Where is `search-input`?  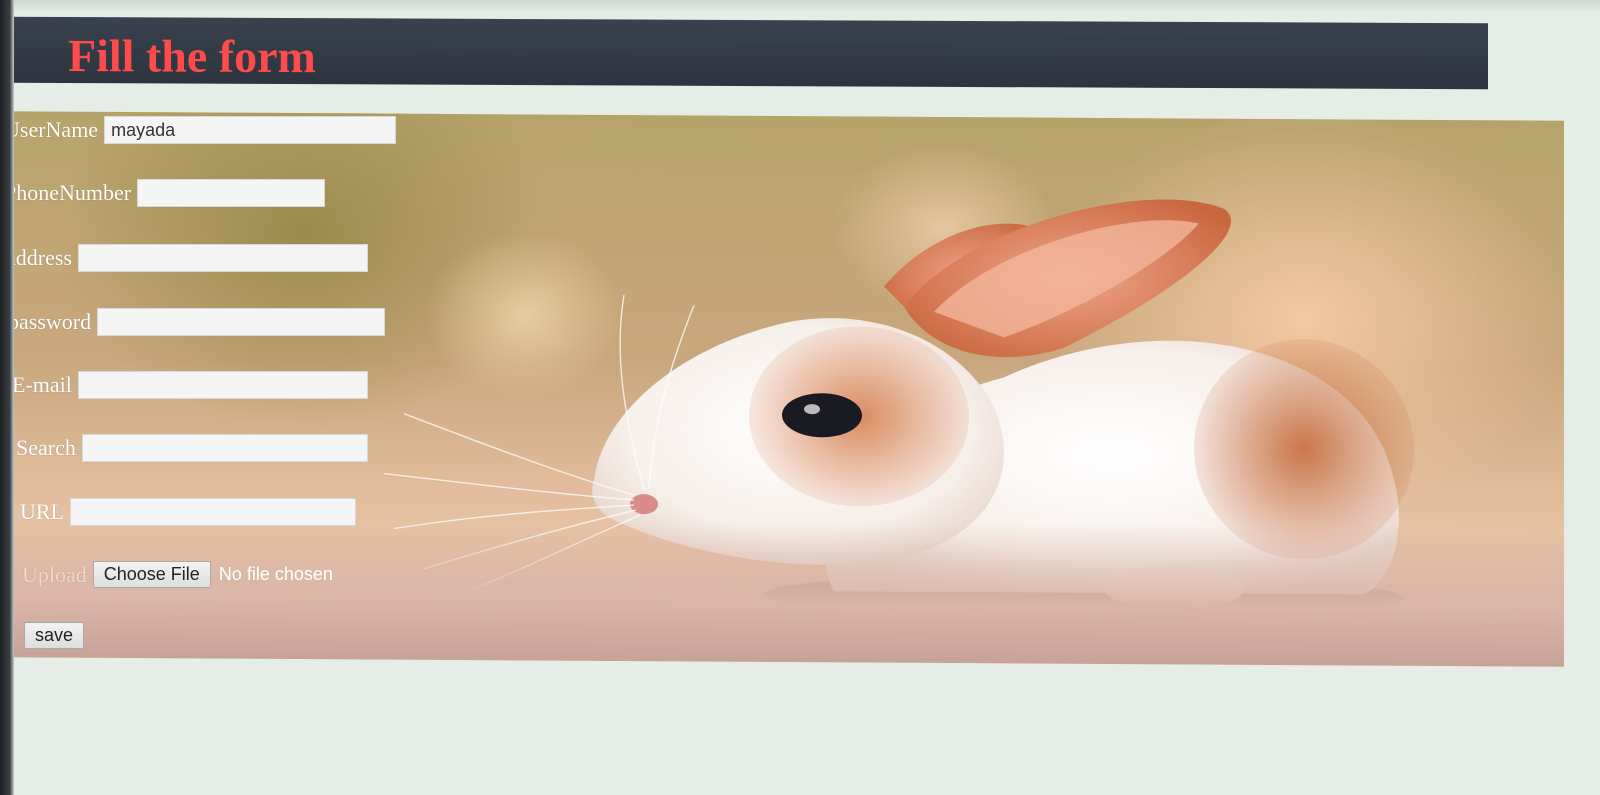 search-input is located at coordinates (224, 448).